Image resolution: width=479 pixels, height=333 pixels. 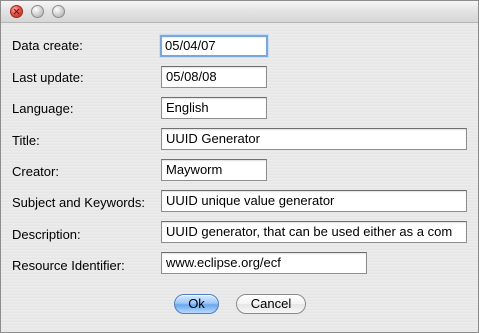 I want to click on title-field: UUID Generator, so click(x=314, y=139).